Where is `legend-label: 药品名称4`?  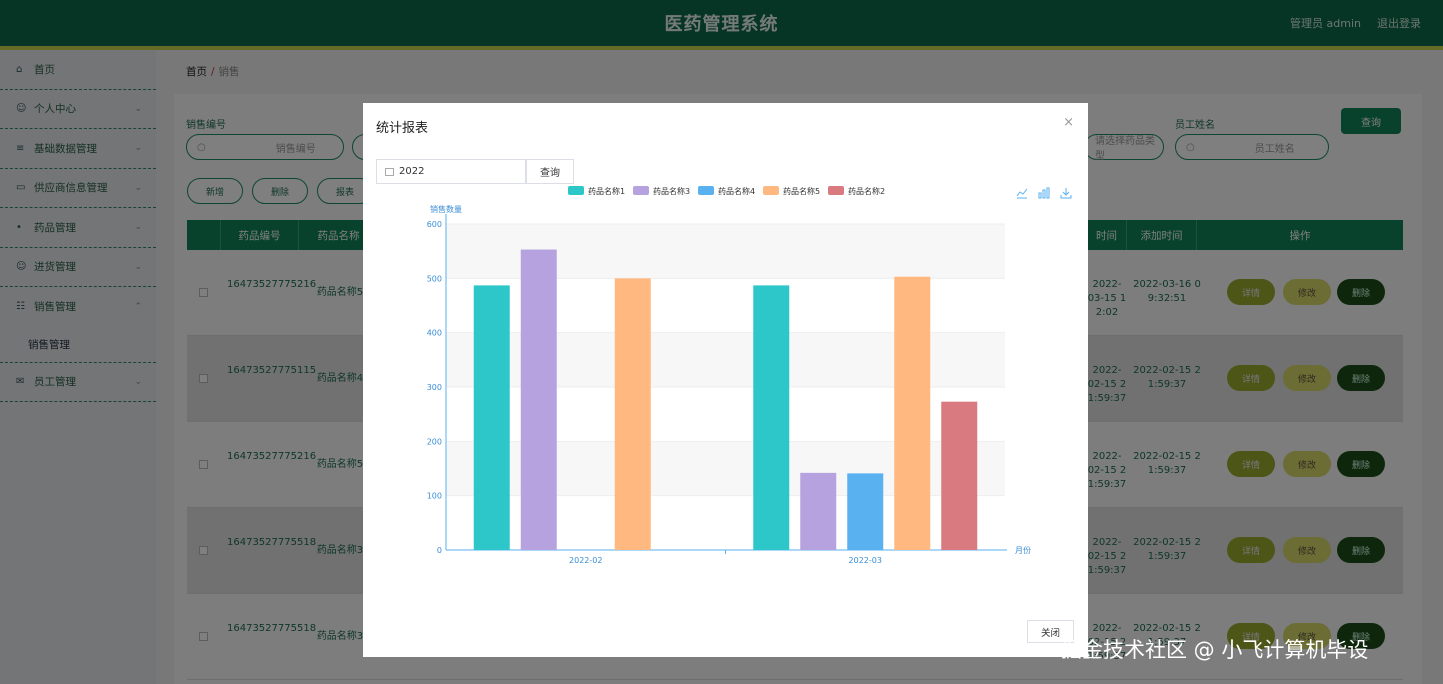
legend-label: 药品名称4 is located at coordinates (736, 191).